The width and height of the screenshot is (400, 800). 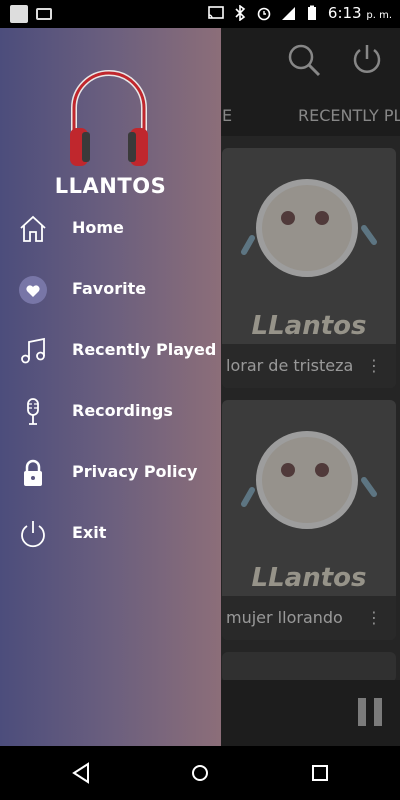 I want to click on app-title: LLANTOS, so click(x=110, y=186).